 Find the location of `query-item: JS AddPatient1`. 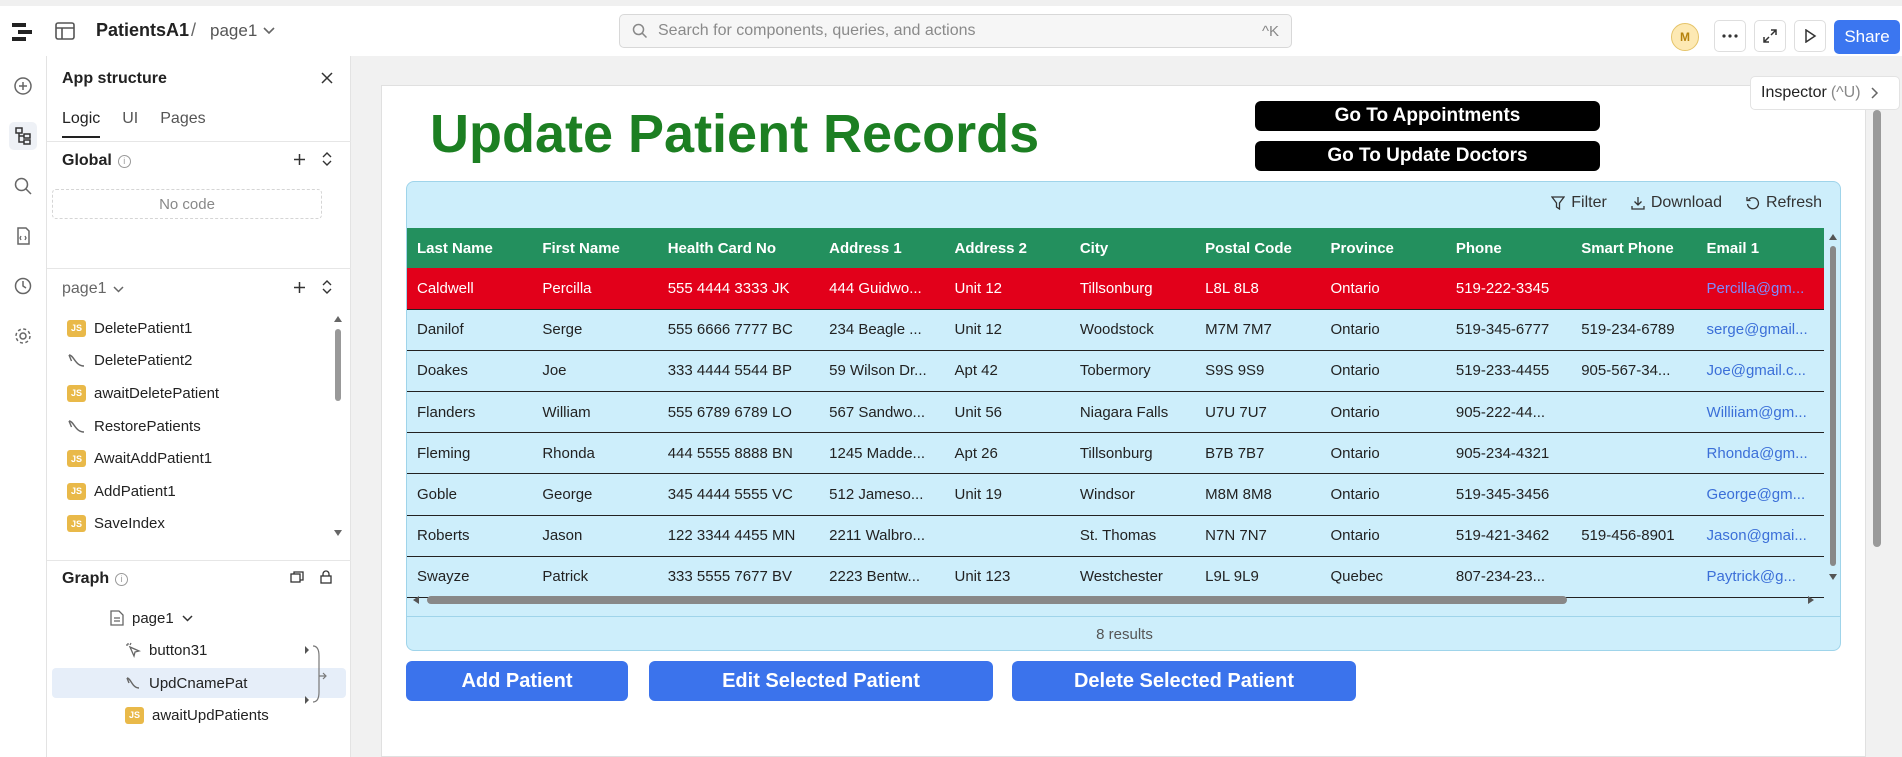

query-item: JS AddPatient1 is located at coordinates (202, 491).